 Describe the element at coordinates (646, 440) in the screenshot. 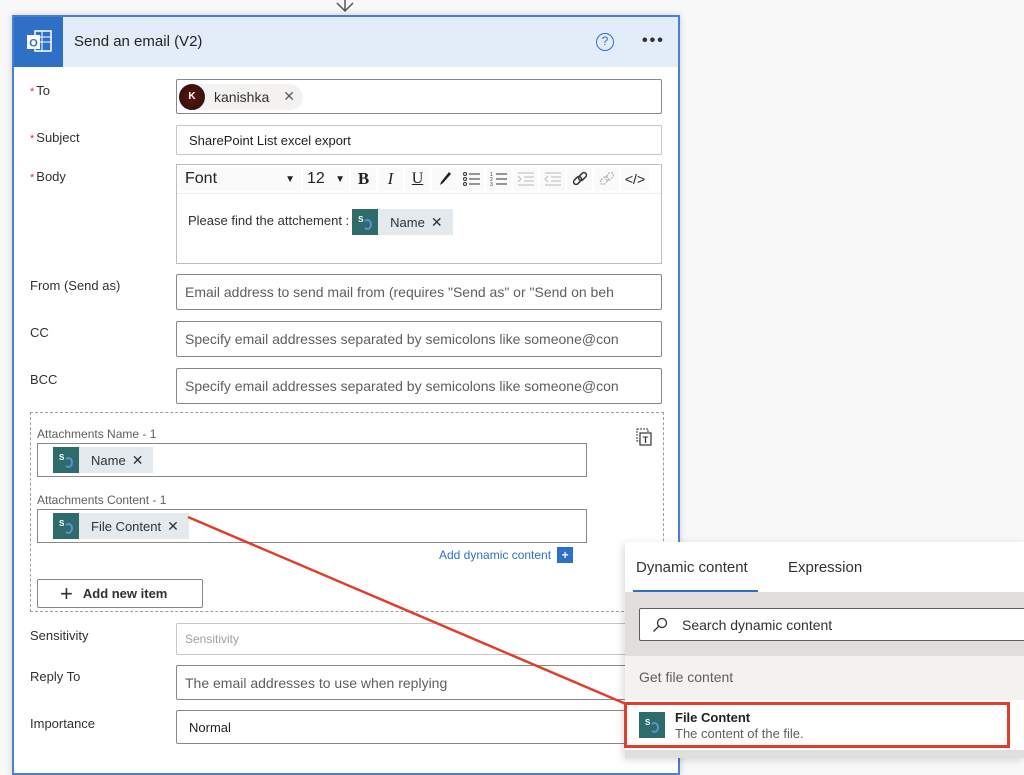

I see `svg-text: T` at that location.